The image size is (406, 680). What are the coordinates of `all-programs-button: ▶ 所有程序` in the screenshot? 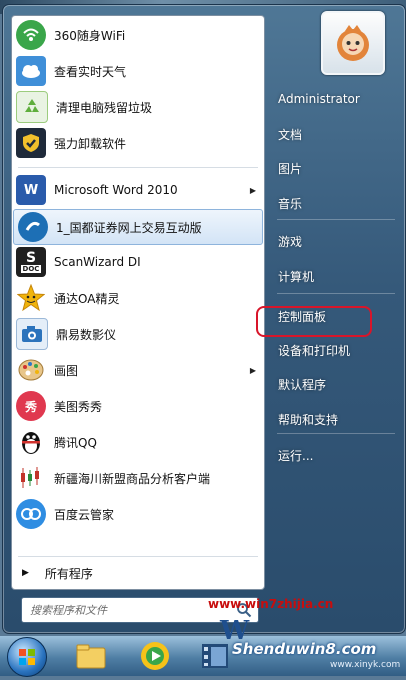 It's located at (138, 573).